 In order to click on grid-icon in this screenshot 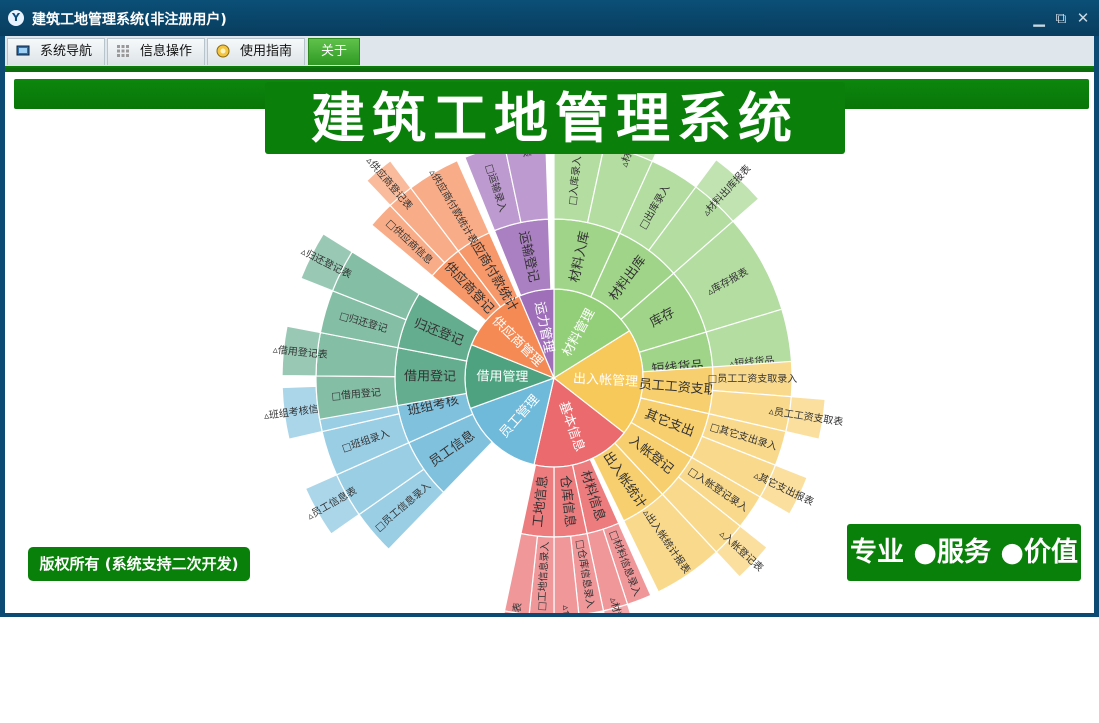, I will do `click(123, 51)`.